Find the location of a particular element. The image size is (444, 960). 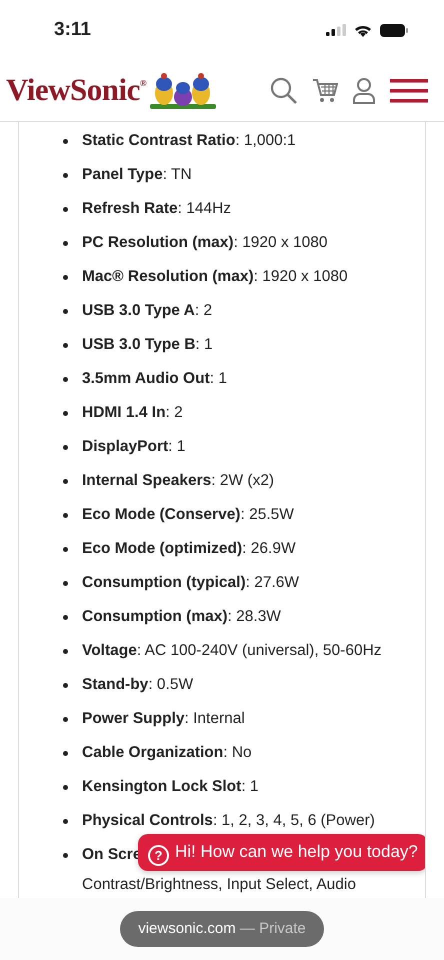

spec-text: 3.5mm Audio Out: 1 is located at coordinates (154, 379).